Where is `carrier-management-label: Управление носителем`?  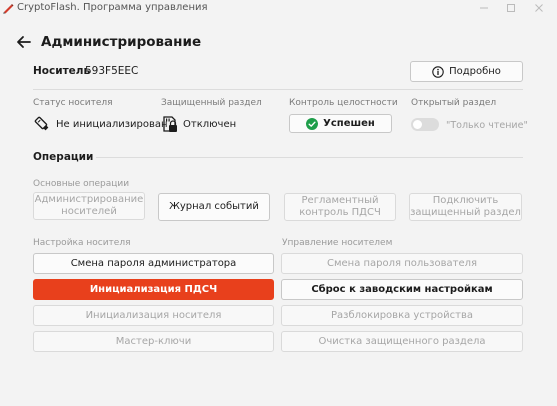
carrier-management-label: Управление носителем is located at coordinates (337, 243).